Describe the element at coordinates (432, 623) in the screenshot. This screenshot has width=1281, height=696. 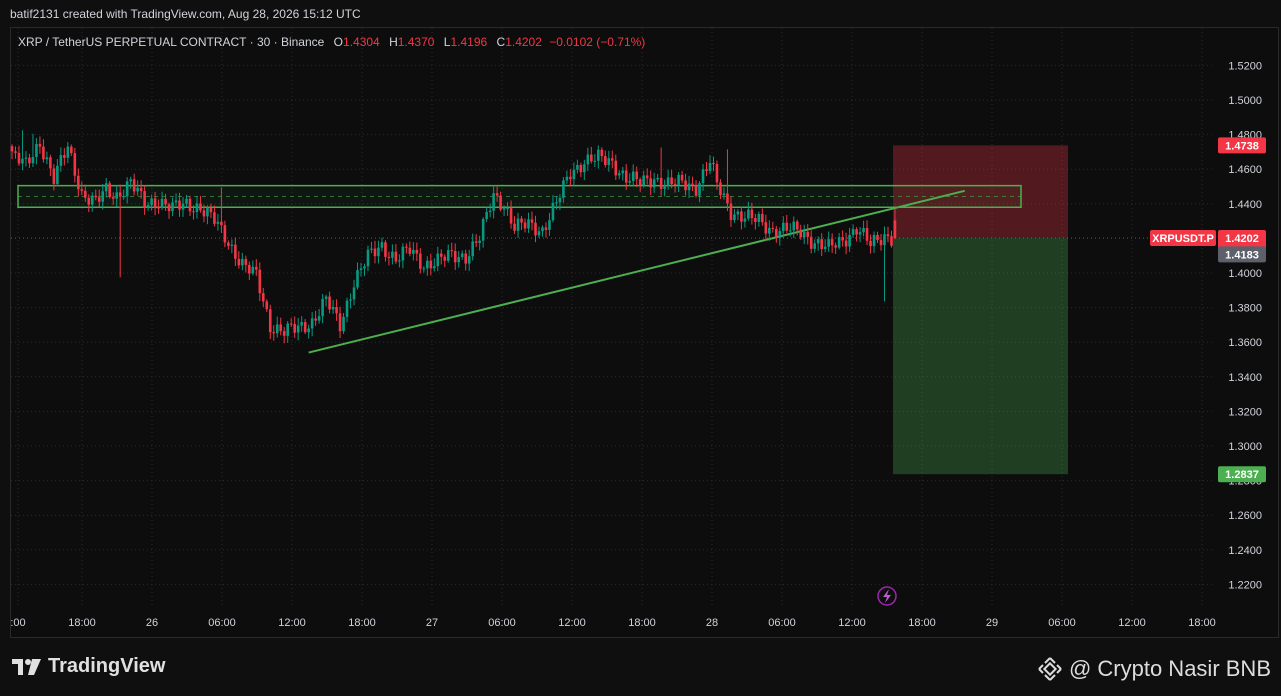
I see `time-tick-label: 27` at that location.